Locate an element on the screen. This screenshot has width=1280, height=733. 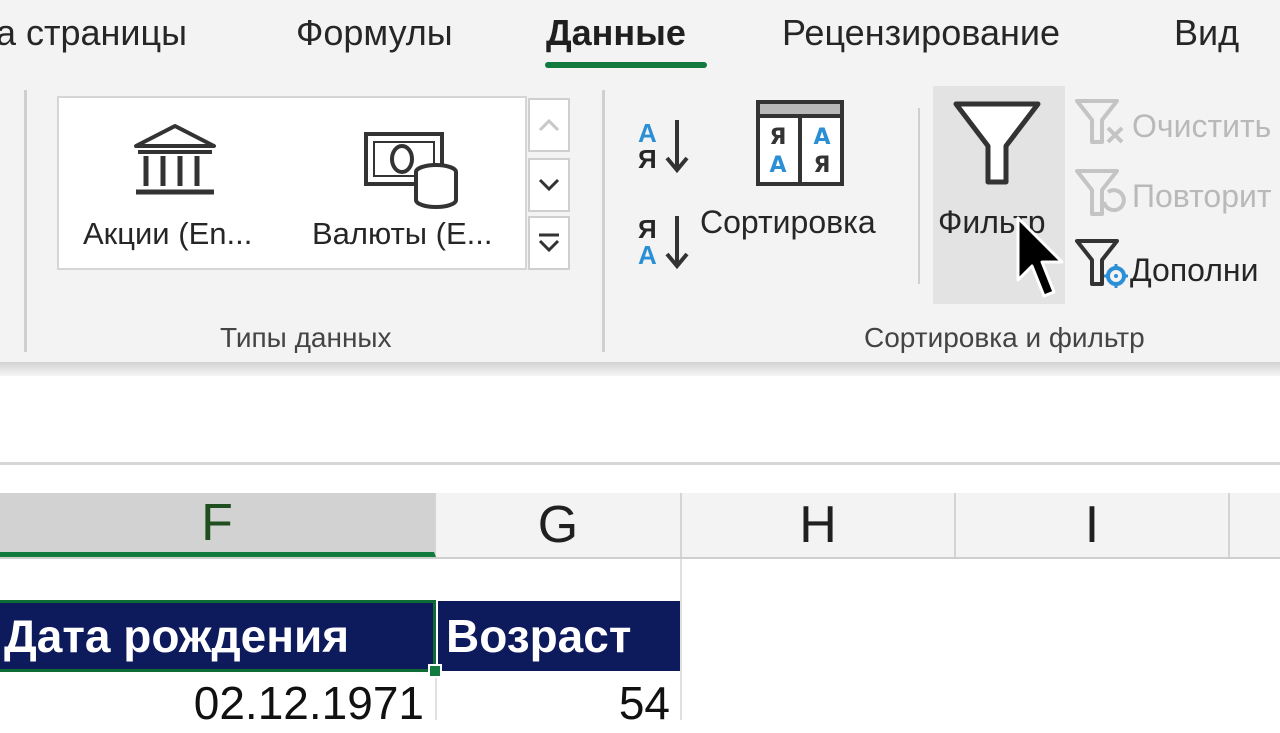
gallery-expand-button is located at coordinates (549, 243).